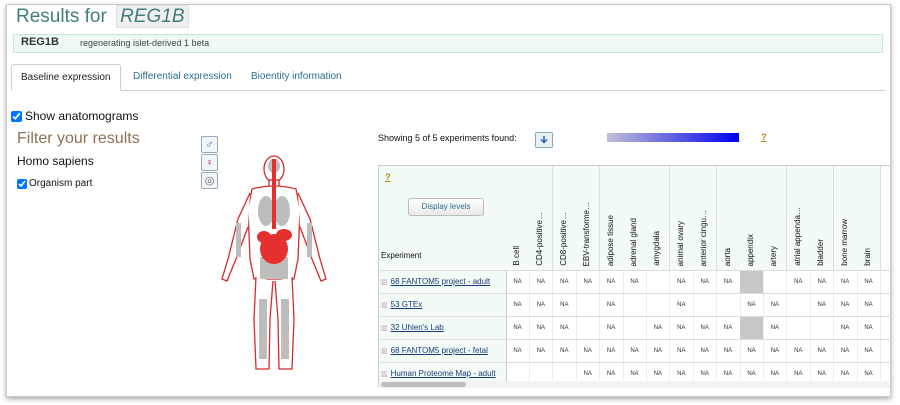 This screenshot has width=900, height=405. I want to click on experiment-link: Human Proteome Map - adult, so click(443, 373).